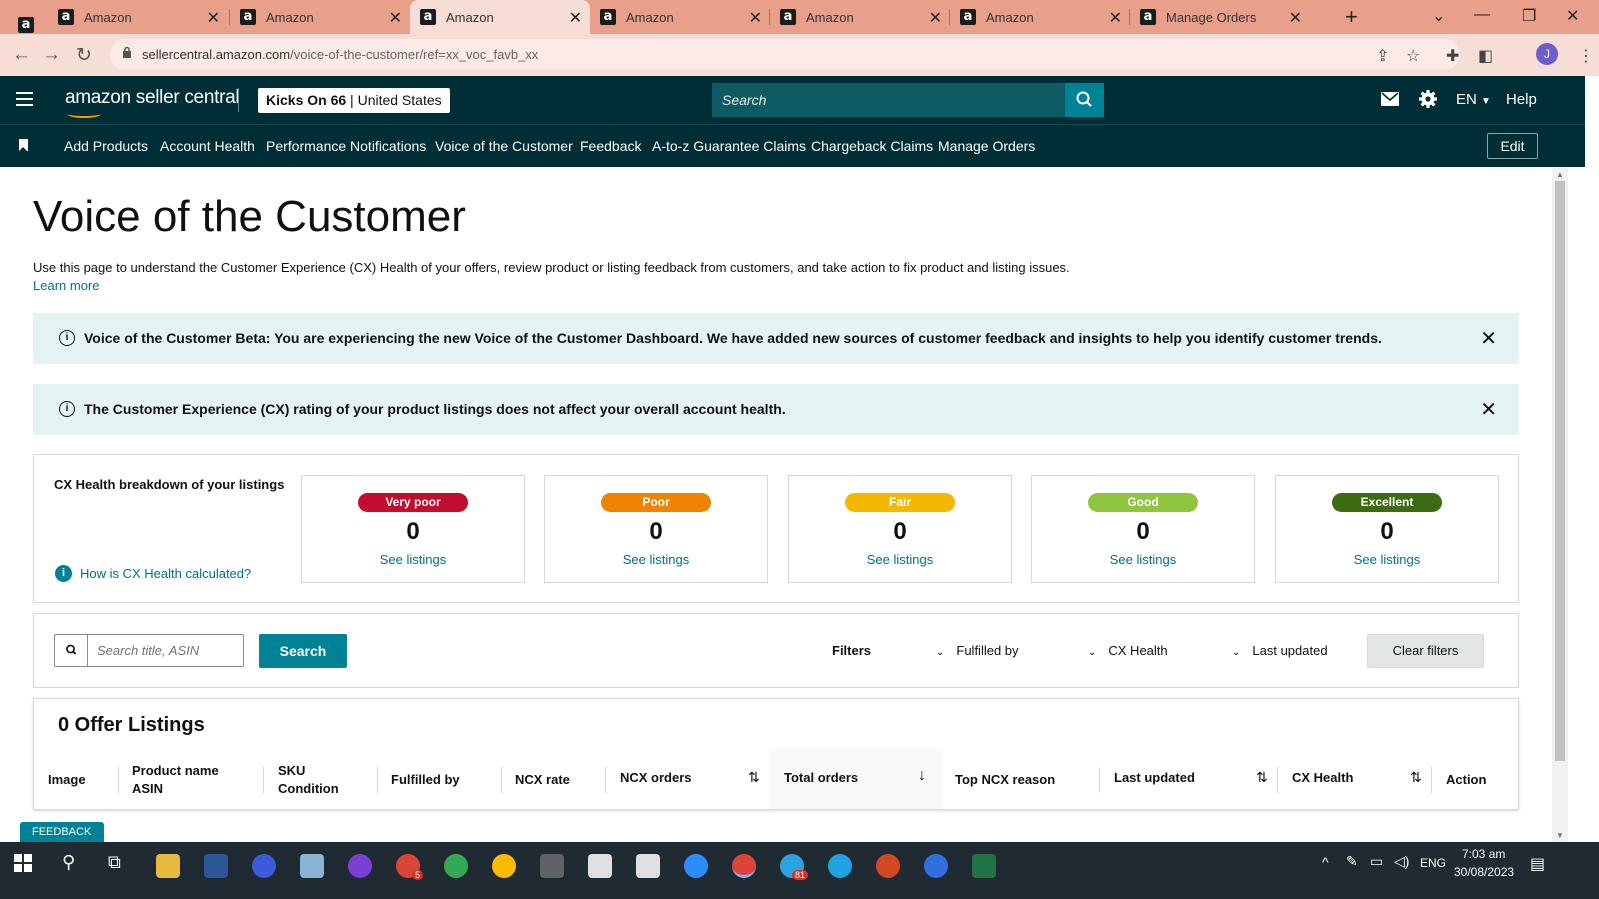  What do you see at coordinates (84, 55) in the screenshot?
I see `reload-icon: ↻` at bounding box center [84, 55].